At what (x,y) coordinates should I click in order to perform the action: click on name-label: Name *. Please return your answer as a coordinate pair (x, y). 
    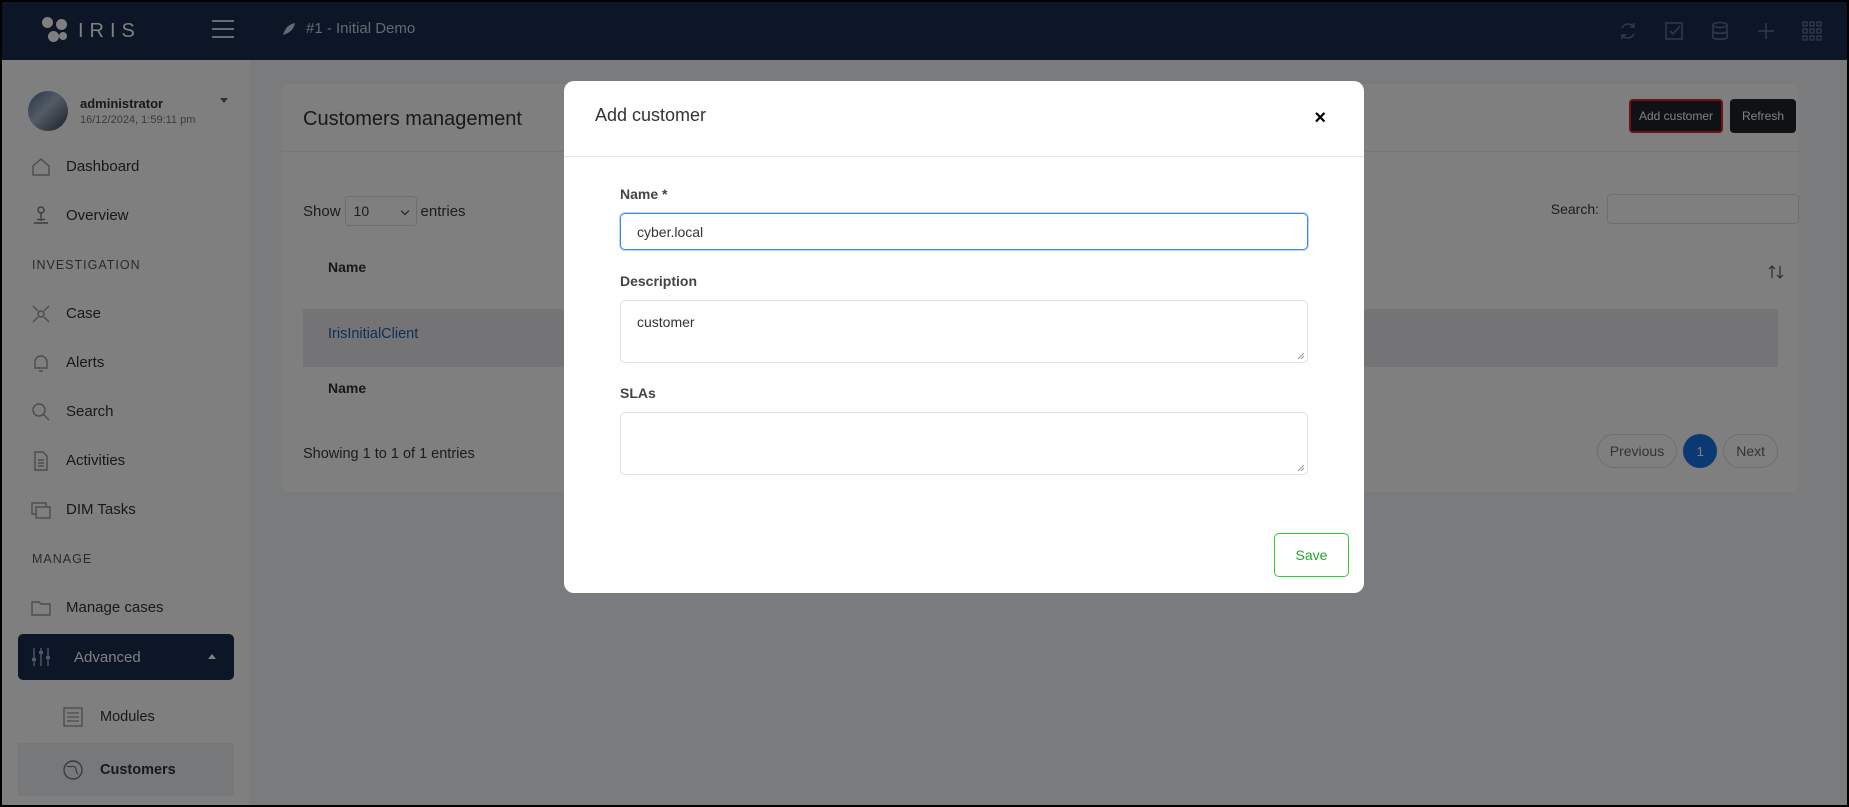
    Looking at the image, I should click on (644, 194).